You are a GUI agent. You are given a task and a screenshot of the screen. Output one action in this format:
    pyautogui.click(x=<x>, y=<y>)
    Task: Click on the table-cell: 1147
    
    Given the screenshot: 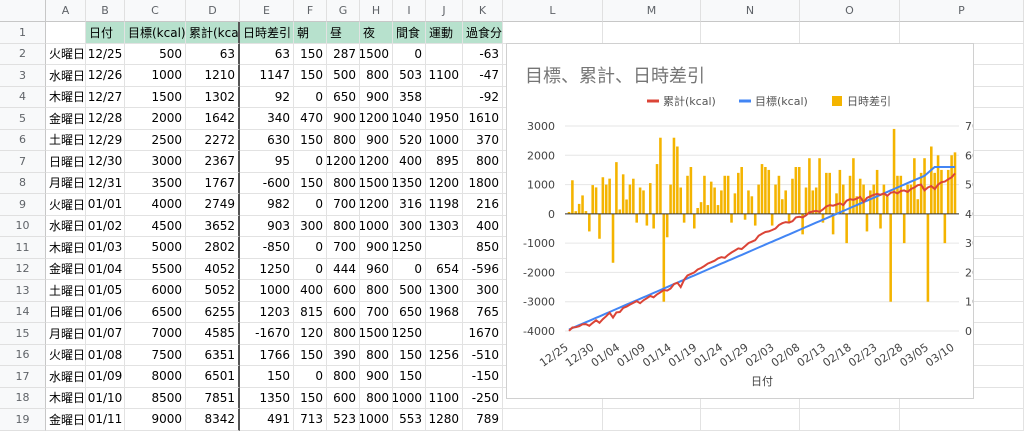 What is the action you would take?
    pyautogui.click(x=267, y=76)
    